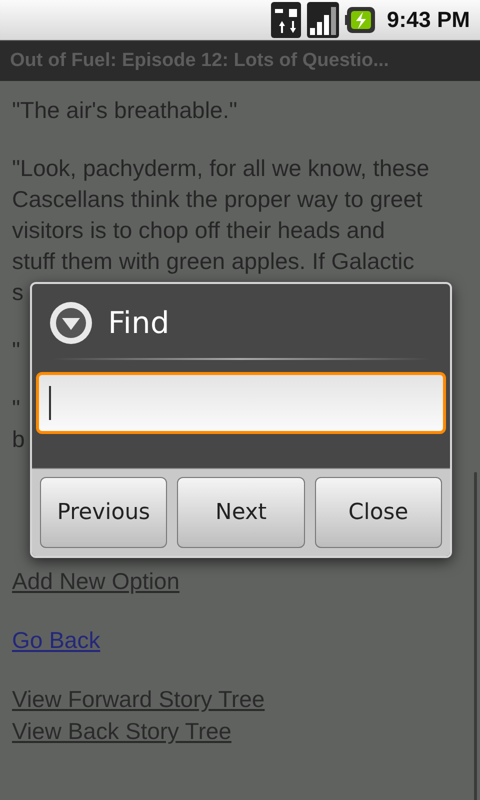  Describe the element at coordinates (71, 323) in the screenshot. I see `dropdown-circle-icon` at that location.